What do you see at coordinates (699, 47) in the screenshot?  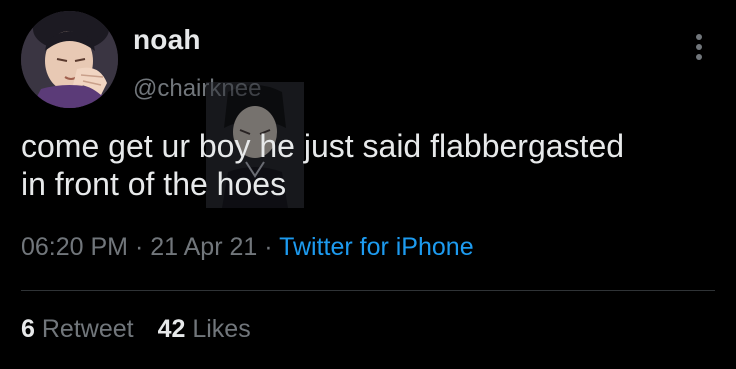 I see `more-vertical-icon` at bounding box center [699, 47].